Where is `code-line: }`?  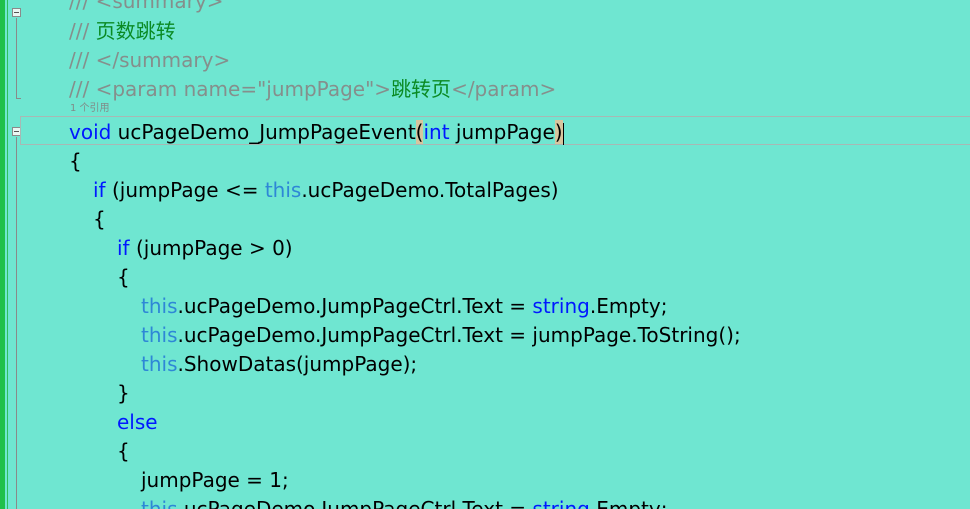
code-line: } is located at coordinates (123, 393).